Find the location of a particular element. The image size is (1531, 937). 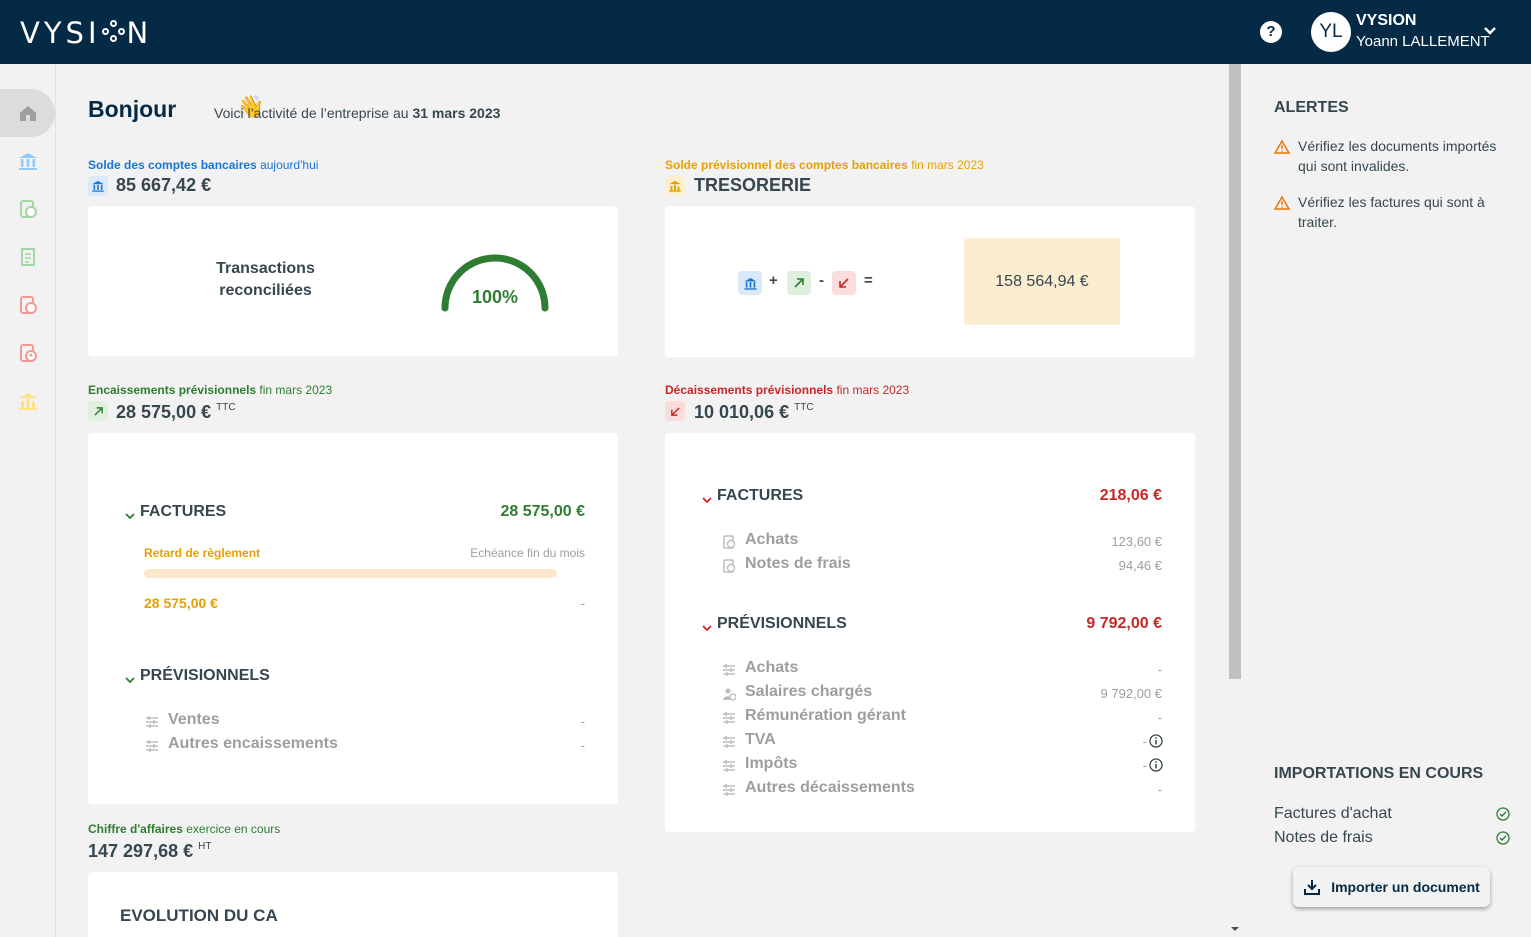

disb-prev-item: Achats is located at coordinates (771, 668).